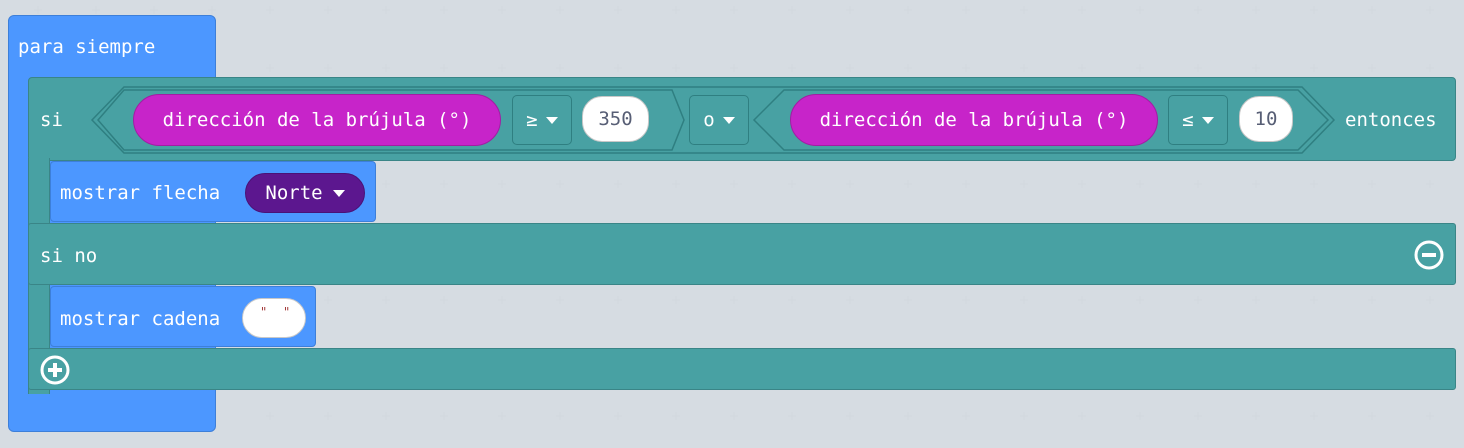 This screenshot has height=448, width=1464. Describe the element at coordinates (264, 312) in the screenshot. I see `open-quote-icon: "` at that location.